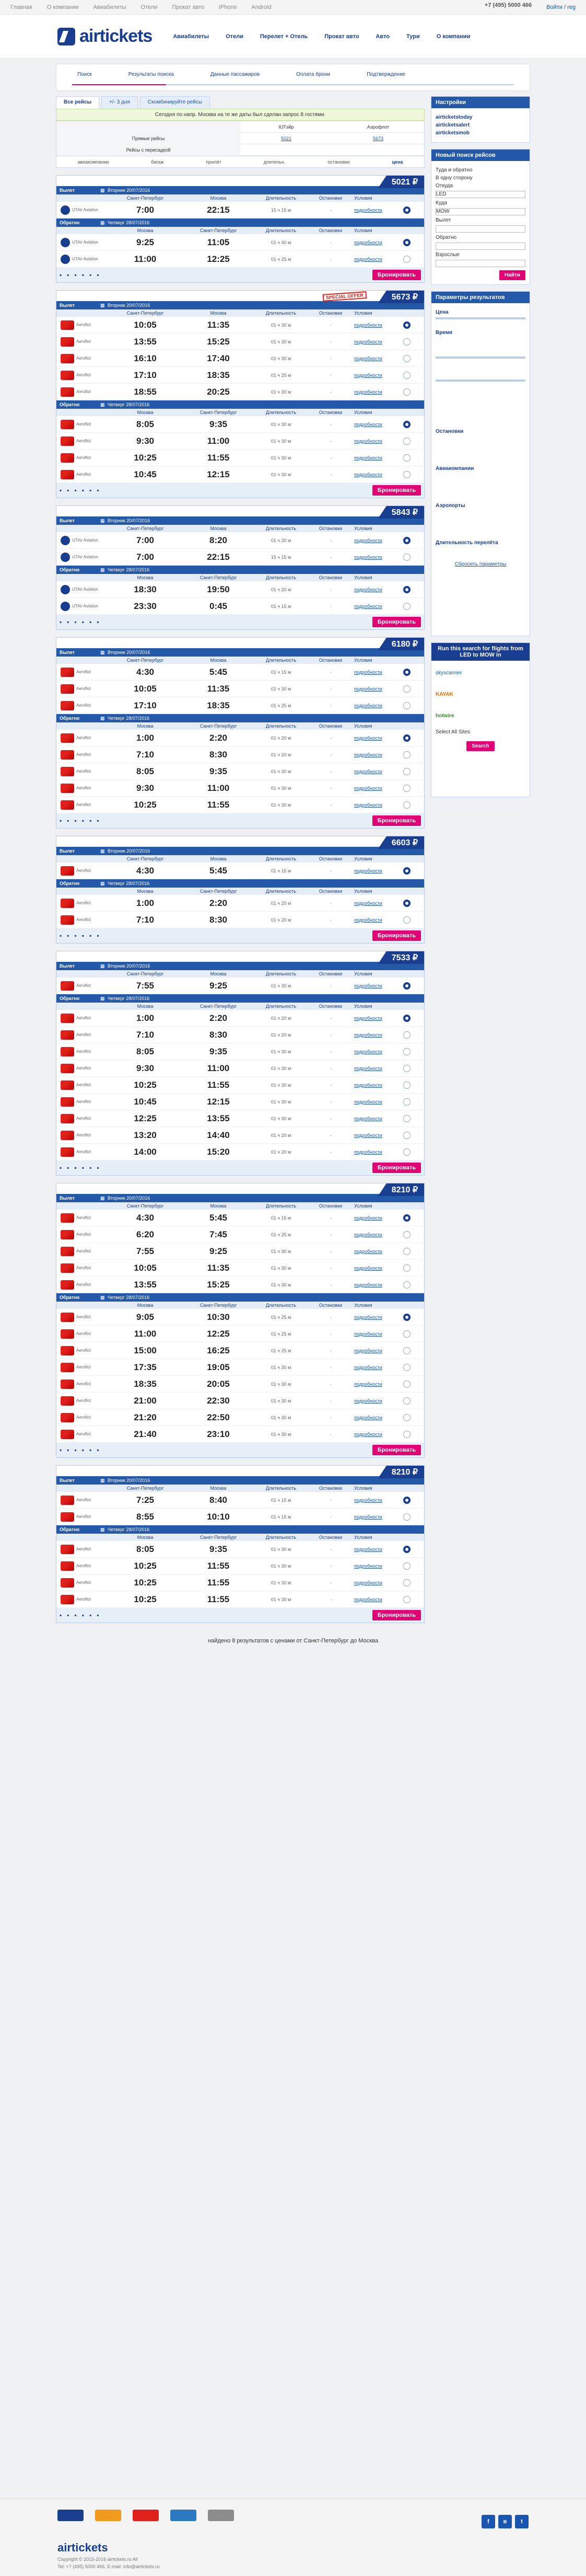  What do you see at coordinates (214, 162) in the screenshot?
I see `sort-arrival: прилёт` at bounding box center [214, 162].